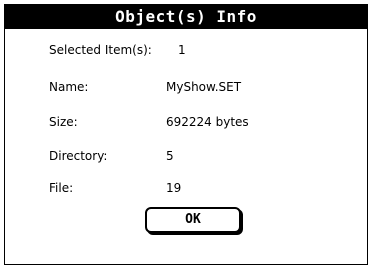  Describe the element at coordinates (186, 17) in the screenshot. I see `dialog-title: Object(s) Info` at that location.